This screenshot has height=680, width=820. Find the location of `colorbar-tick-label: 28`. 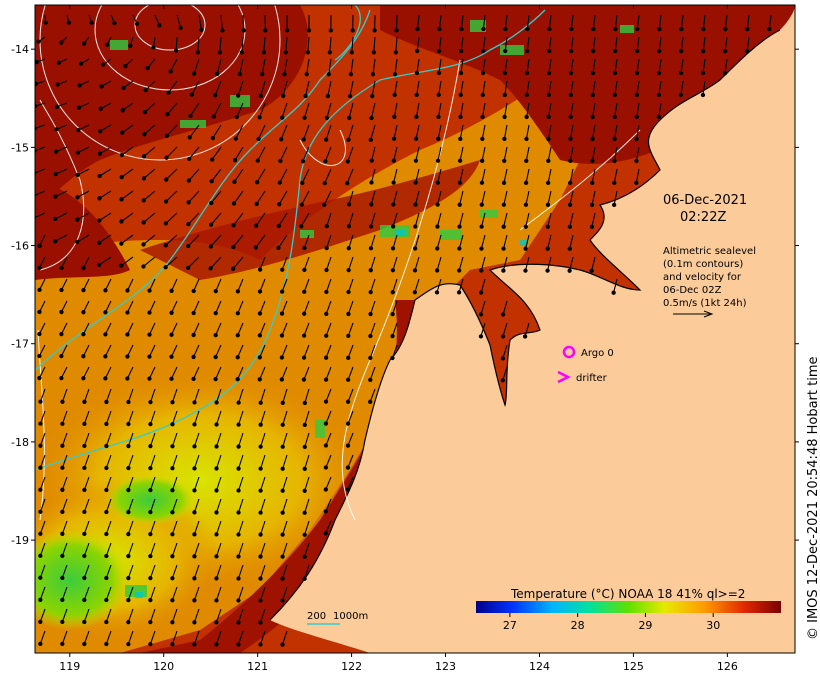

colorbar-tick-label: 28 is located at coordinates (578, 625).